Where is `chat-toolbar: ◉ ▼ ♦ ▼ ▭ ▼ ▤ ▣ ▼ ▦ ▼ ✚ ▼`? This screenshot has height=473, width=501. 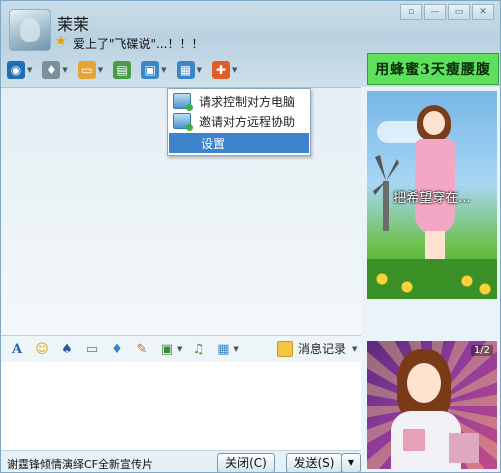
chat-toolbar: ◉ ▼ ♦ ▼ ▭ ▼ ▤ ▣ ▼ ▦ ▼ ✚ ▼ is located at coordinates (127, 70).